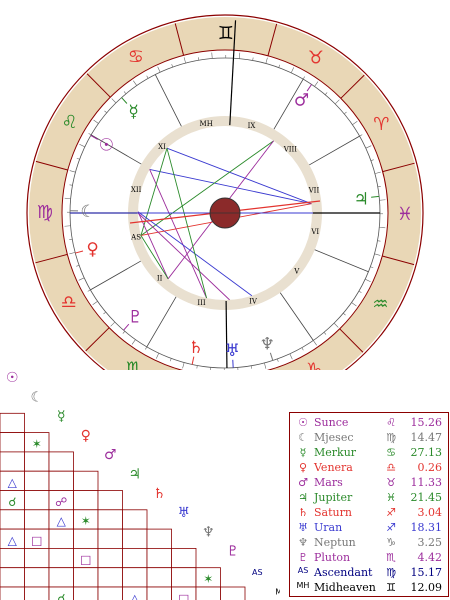 This screenshot has height=600, width=450. I want to click on house-number: II, so click(160, 279).